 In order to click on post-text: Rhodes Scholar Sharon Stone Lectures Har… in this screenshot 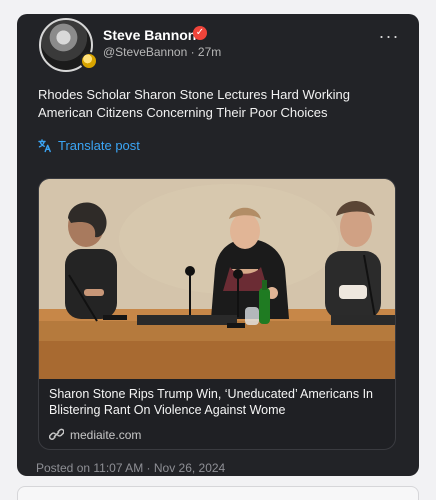, I will do `click(194, 103)`.